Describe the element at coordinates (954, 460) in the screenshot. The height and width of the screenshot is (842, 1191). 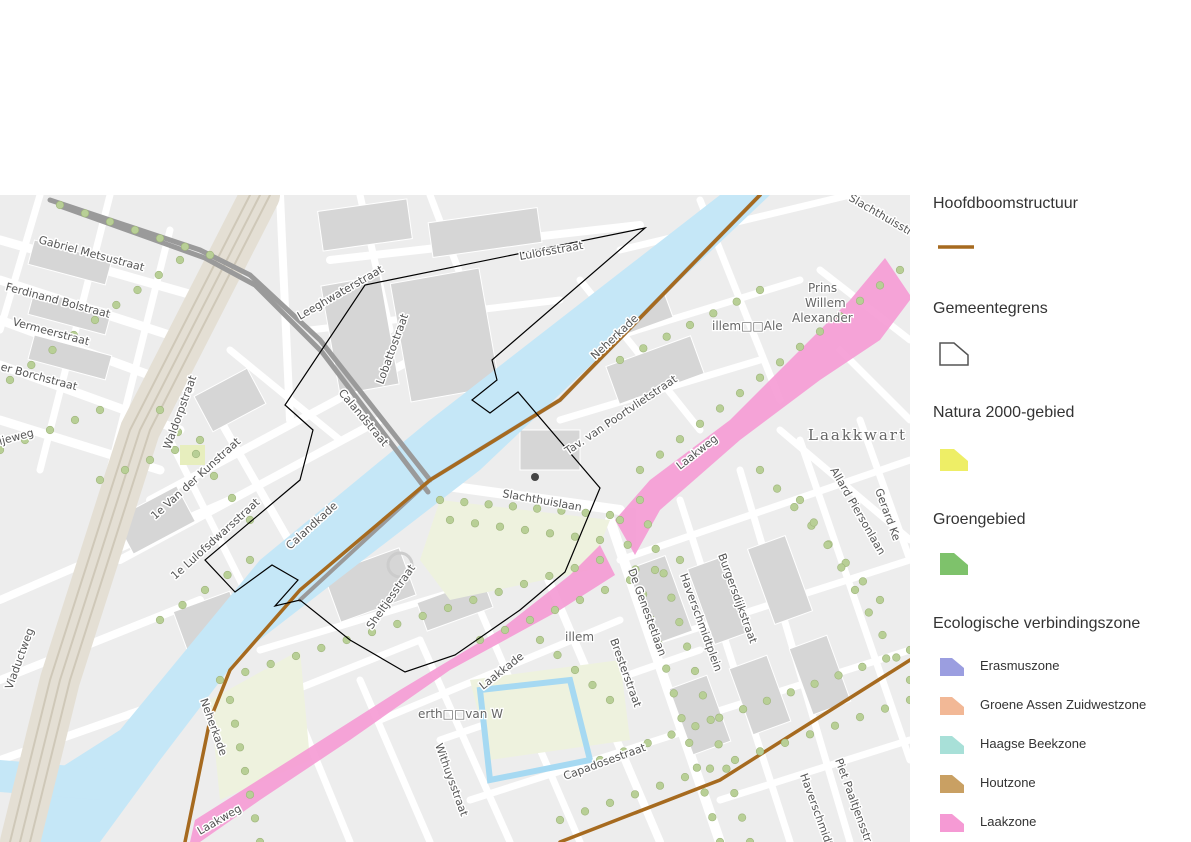
I see `natura2000-symbol` at that location.